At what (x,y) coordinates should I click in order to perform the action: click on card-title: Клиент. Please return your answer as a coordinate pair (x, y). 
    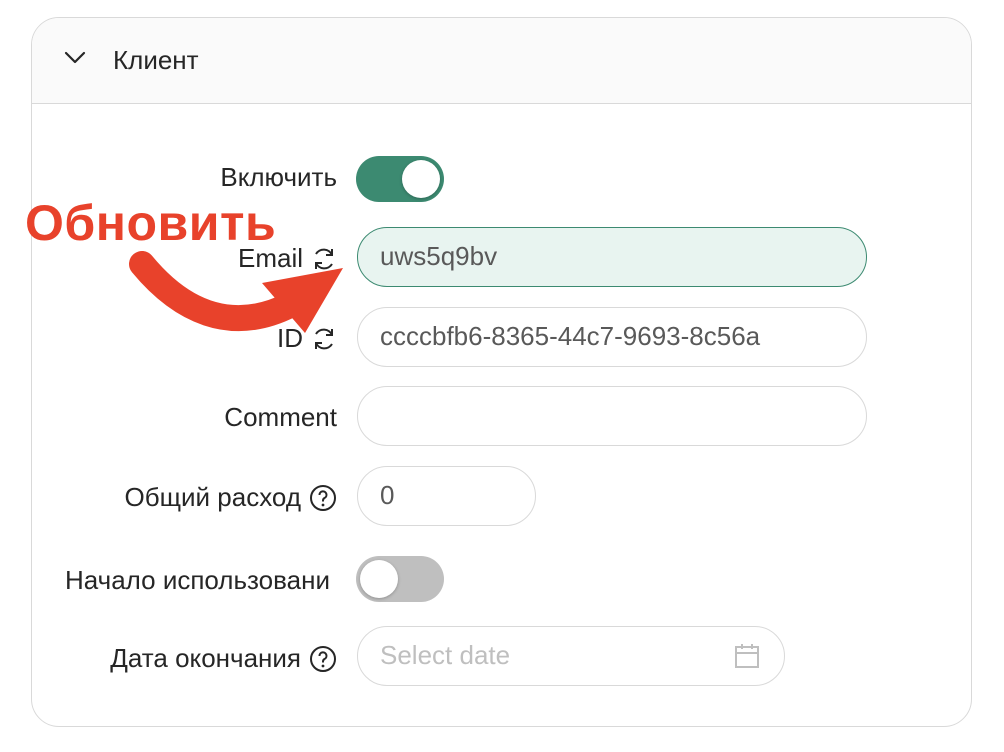
    Looking at the image, I should click on (156, 60).